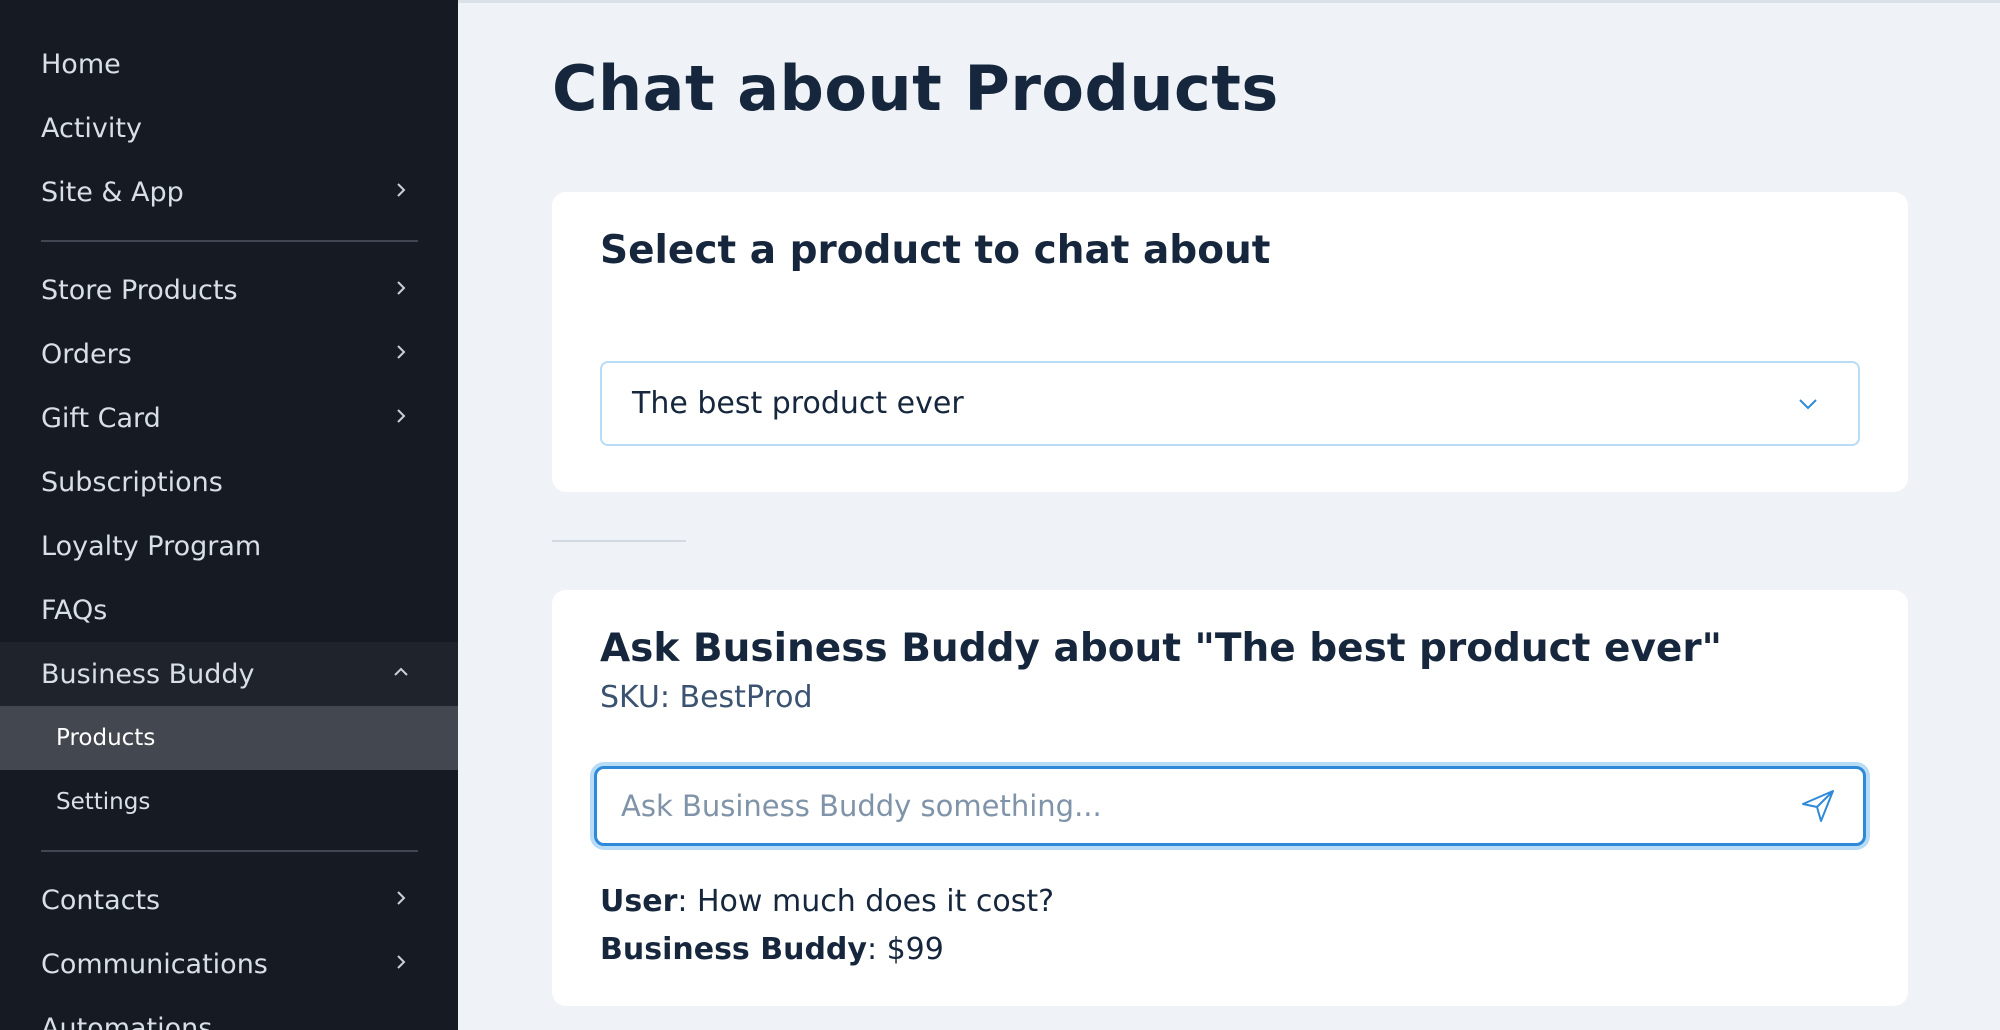  What do you see at coordinates (229, 802) in the screenshot?
I see `sidebar-subitem-settings: Settings` at bounding box center [229, 802].